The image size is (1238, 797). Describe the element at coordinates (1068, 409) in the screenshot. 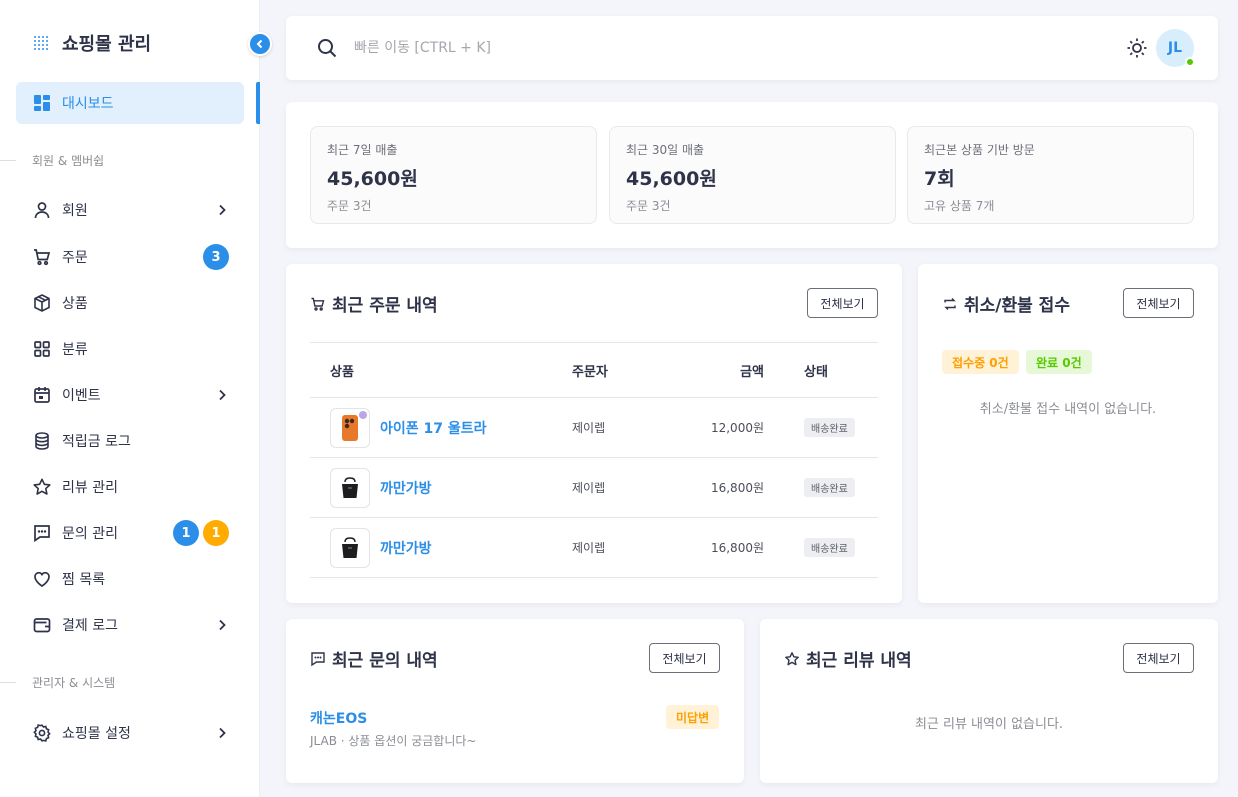

I see `refunds-empty-text: 취소/환불 접수 내역이 없습니다.` at that location.